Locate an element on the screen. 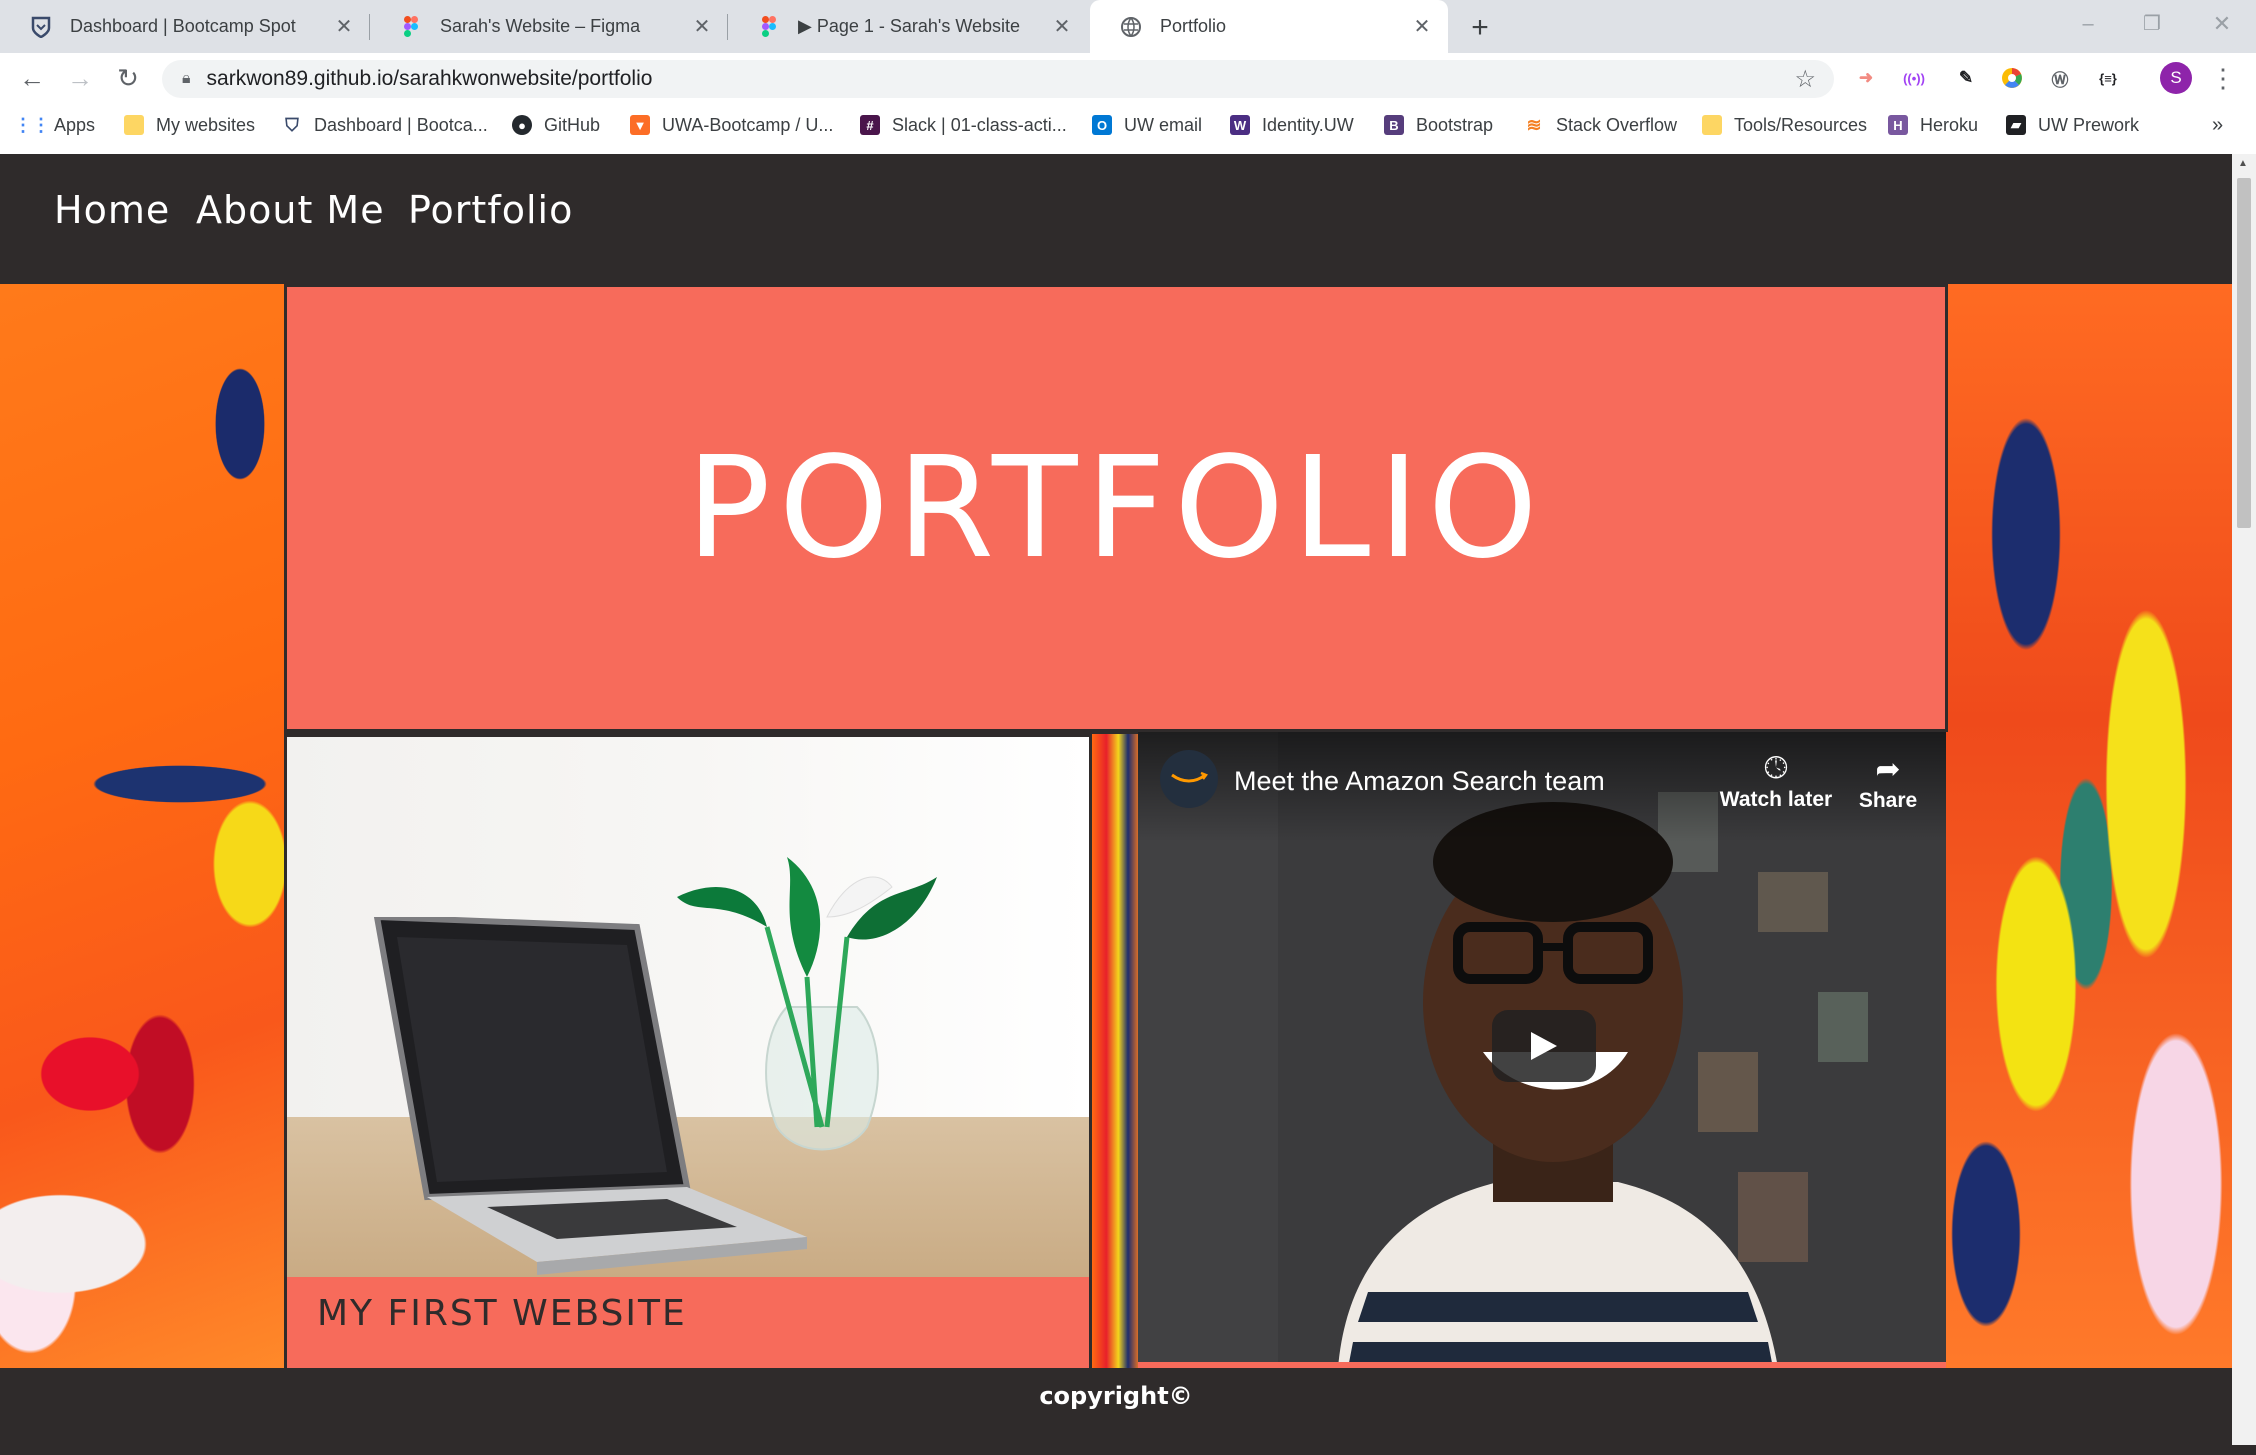  tab-title: ▶ Page 1 - Sarah's Website is located at coordinates (909, 26).